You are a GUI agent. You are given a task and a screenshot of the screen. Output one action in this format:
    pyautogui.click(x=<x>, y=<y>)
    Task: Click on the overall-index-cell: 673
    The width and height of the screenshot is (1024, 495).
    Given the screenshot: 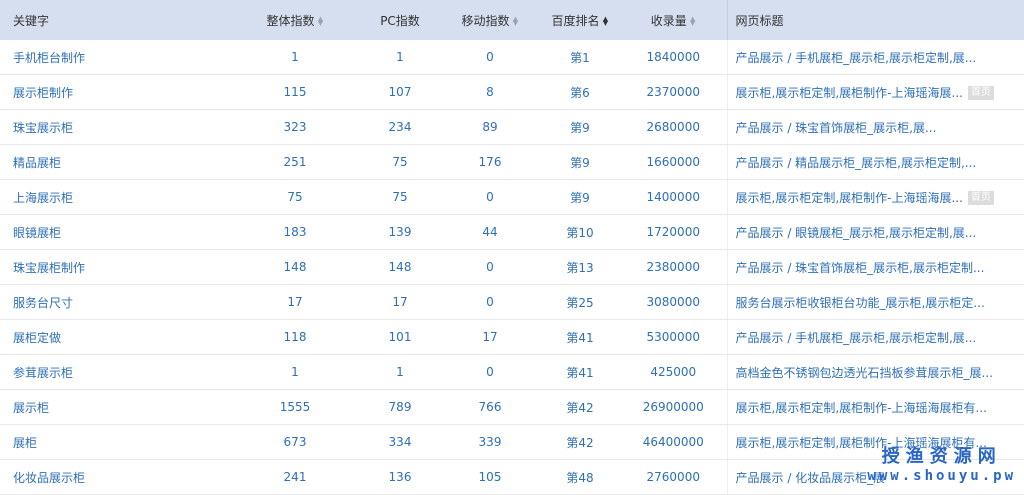 What is the action you would take?
    pyautogui.click(x=295, y=442)
    